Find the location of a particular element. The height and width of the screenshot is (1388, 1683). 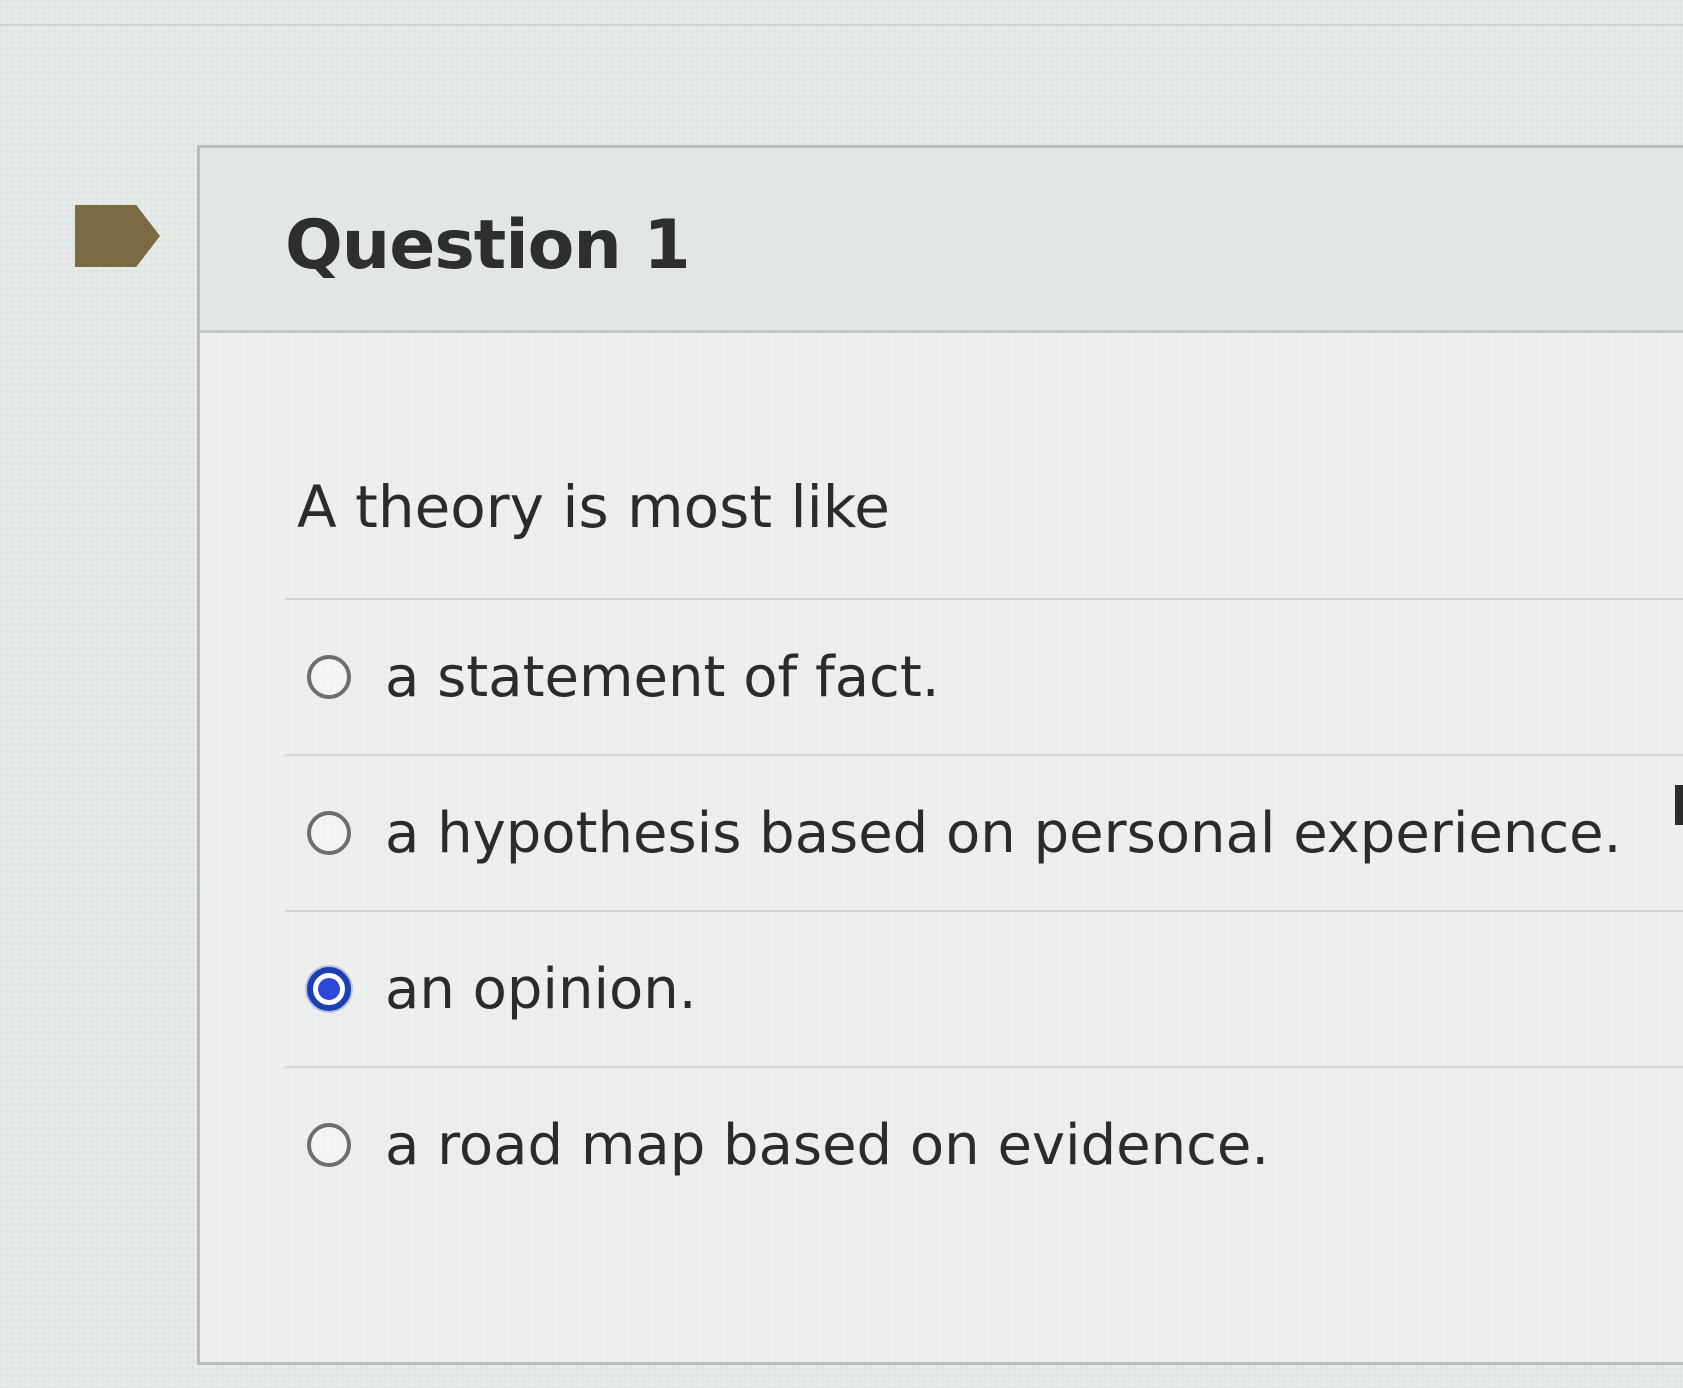

question-title: Question 1 is located at coordinates (488, 245).